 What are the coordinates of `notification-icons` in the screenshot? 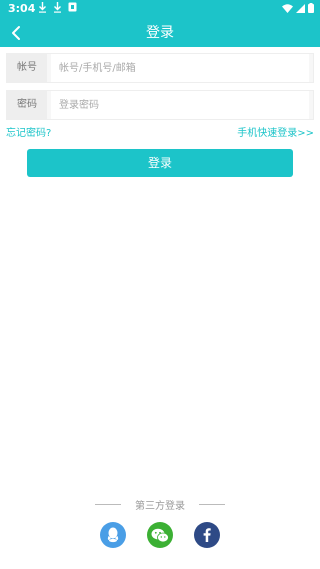 It's located at (57, 7).